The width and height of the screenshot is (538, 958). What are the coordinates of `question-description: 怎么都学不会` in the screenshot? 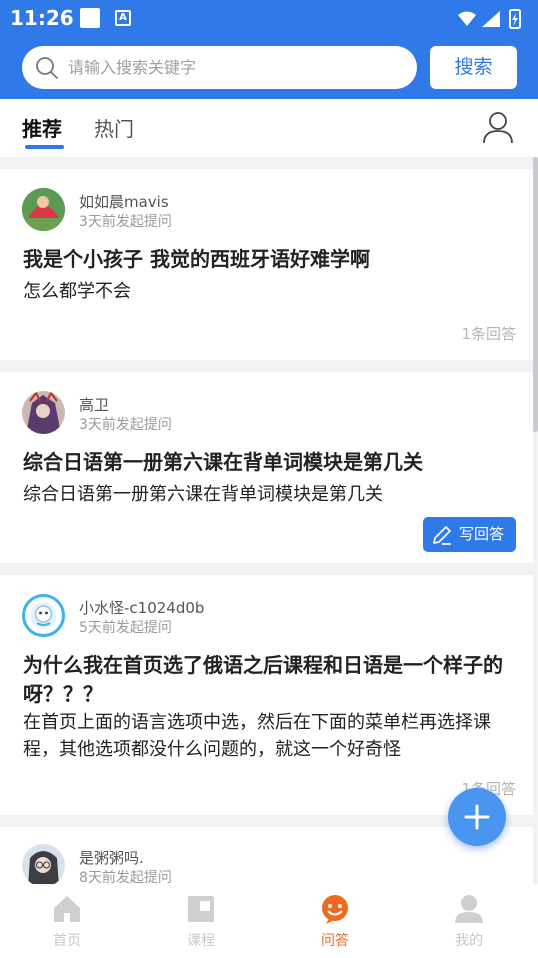 It's located at (77, 291).